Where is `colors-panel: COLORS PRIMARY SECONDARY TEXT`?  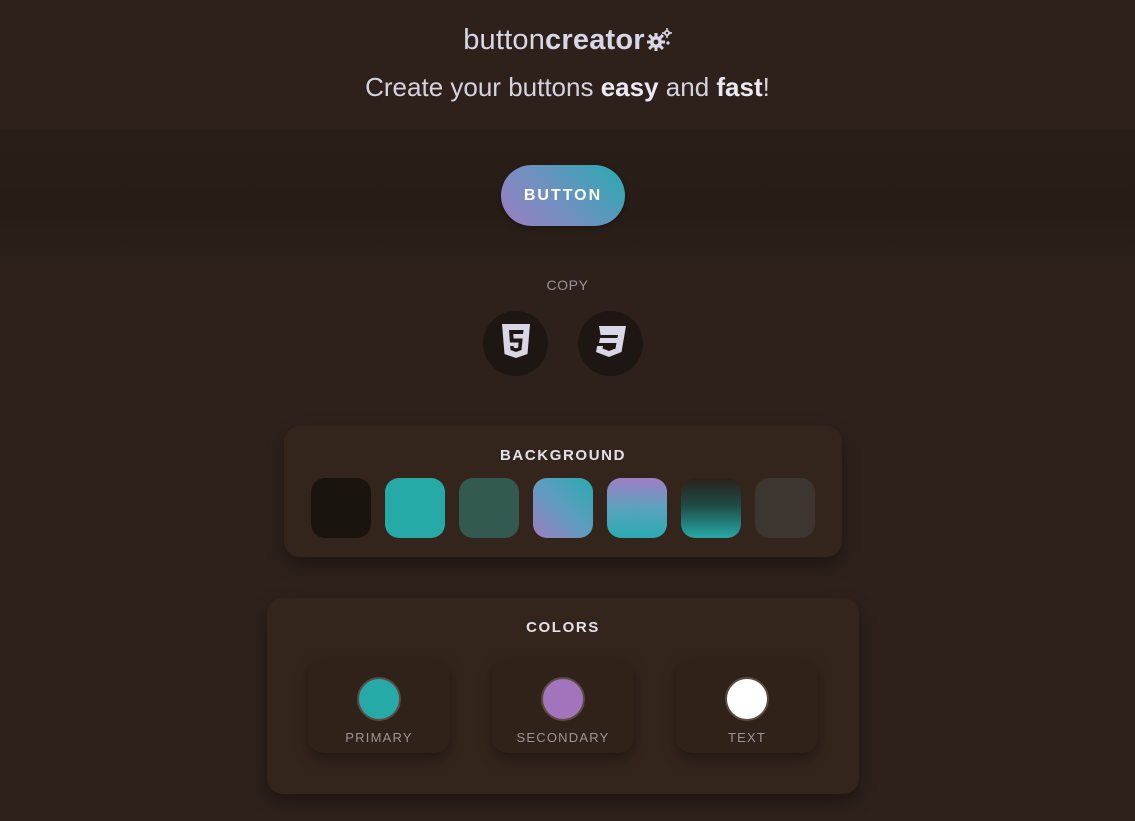 colors-panel: COLORS PRIMARY SECONDARY TEXT is located at coordinates (563, 696).